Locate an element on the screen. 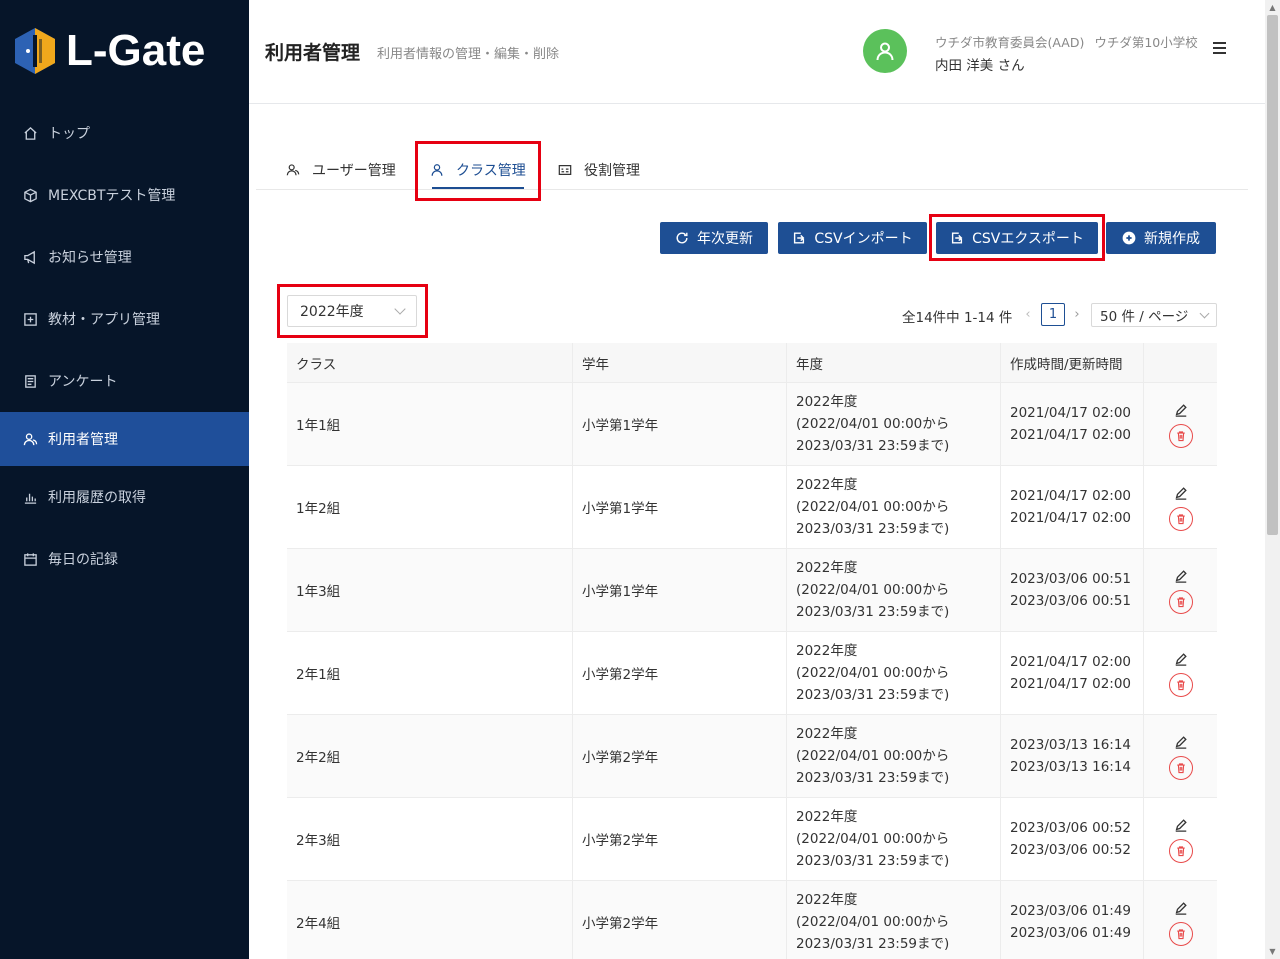 Image resolution: width=1280 pixels, height=959 pixels. create-new-button: 新規作成 is located at coordinates (1161, 238).